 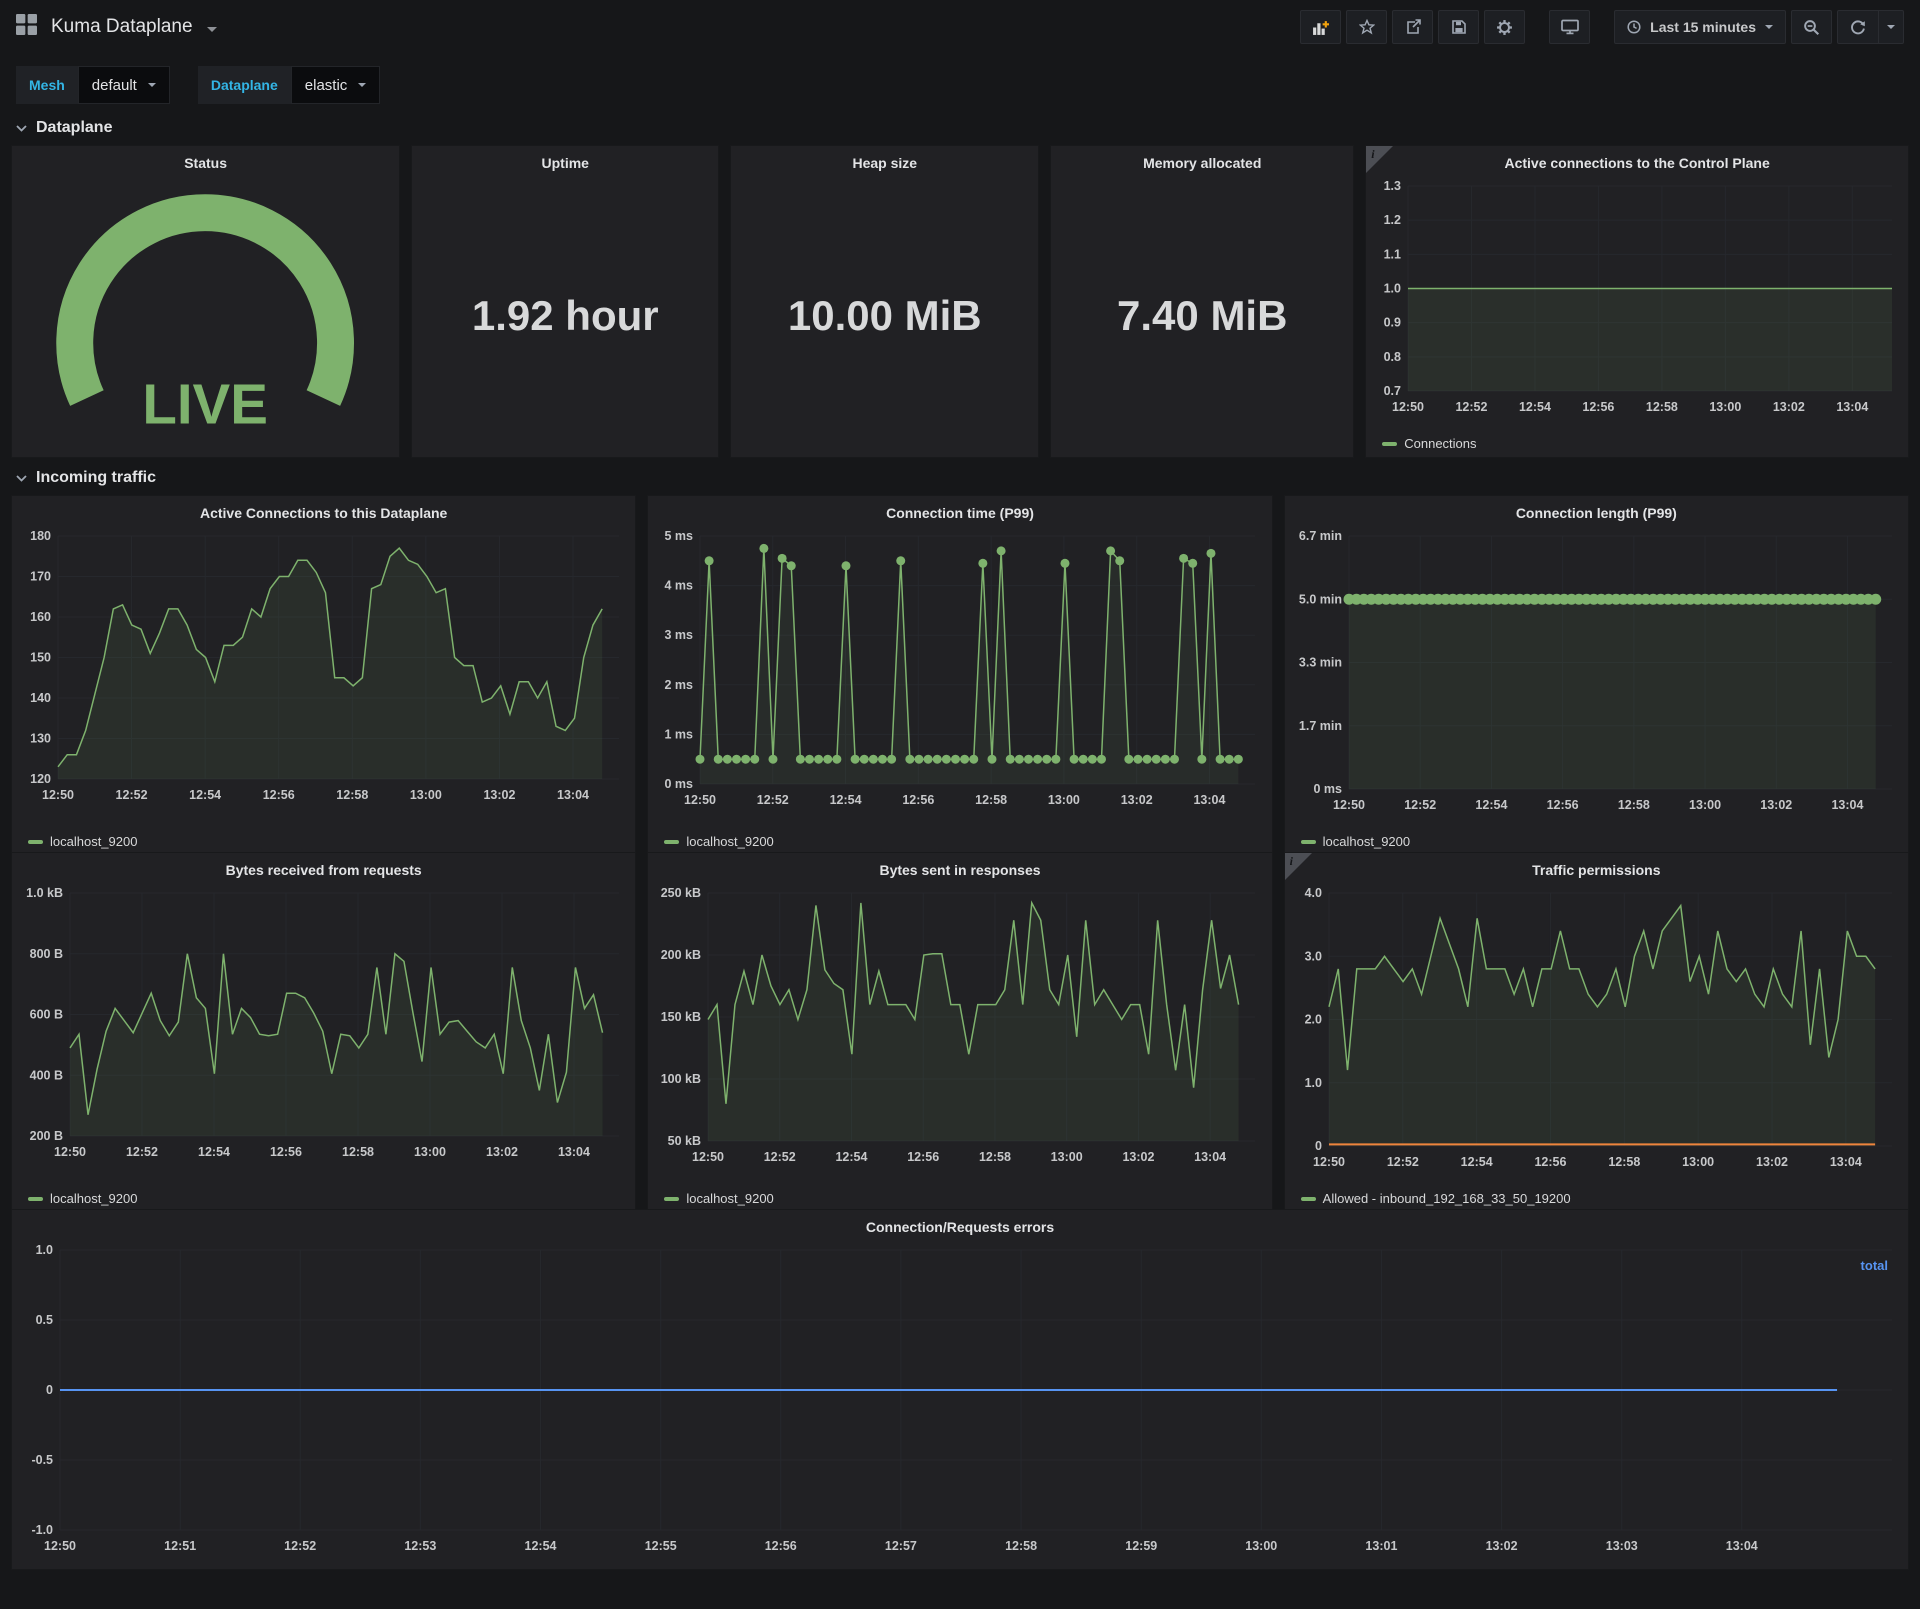 I want to click on time-caret-icon, so click(x=1769, y=27).